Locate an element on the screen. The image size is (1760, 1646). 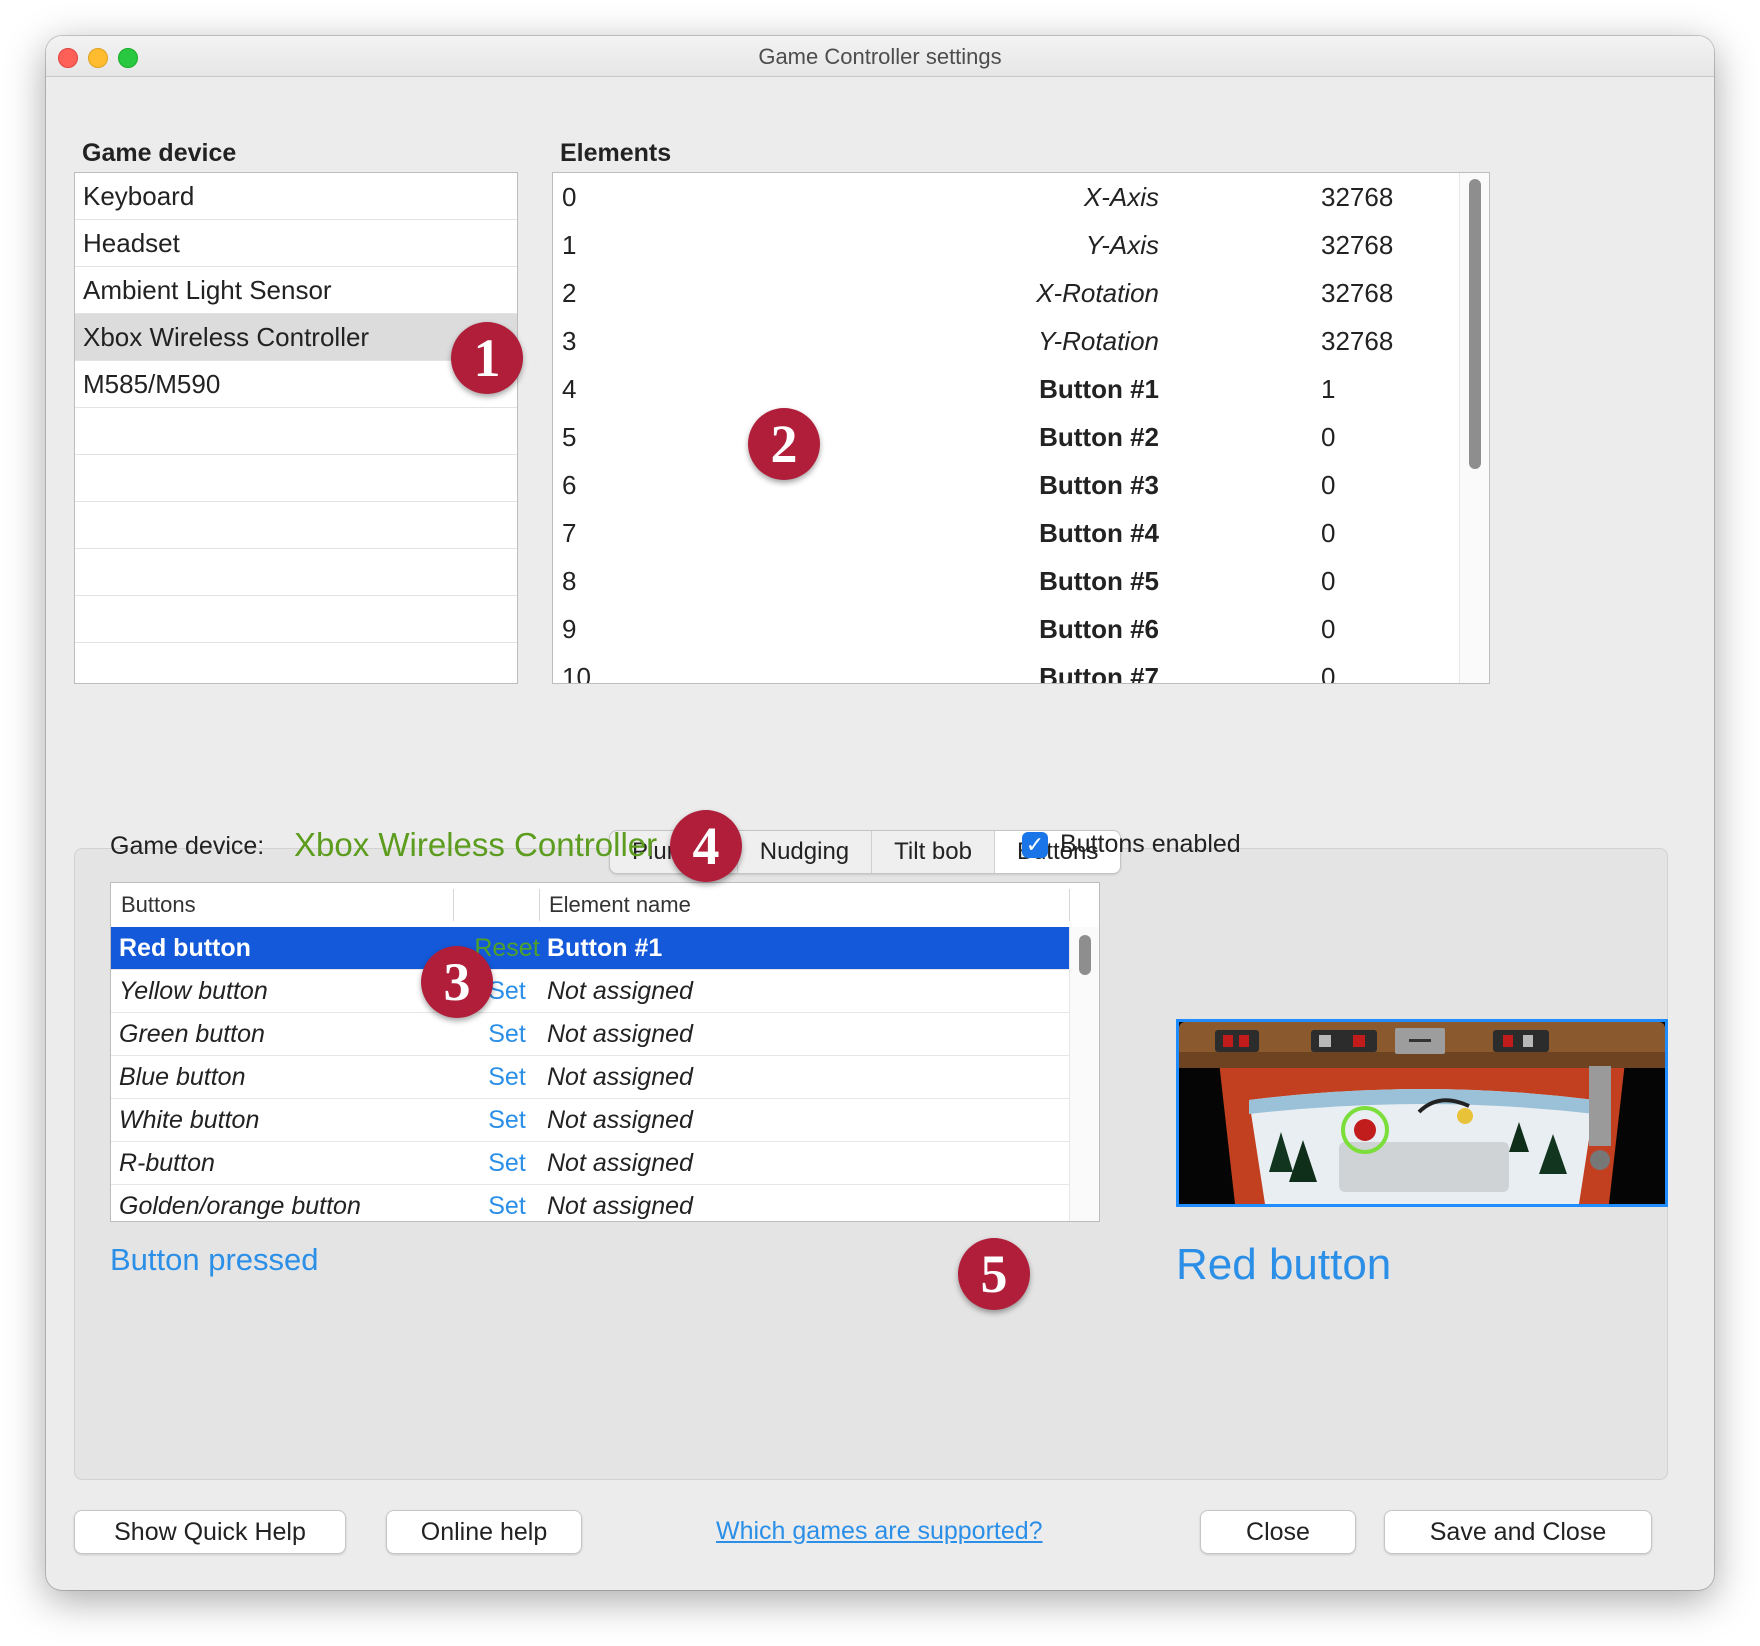
element-index: 5 is located at coordinates (569, 437).